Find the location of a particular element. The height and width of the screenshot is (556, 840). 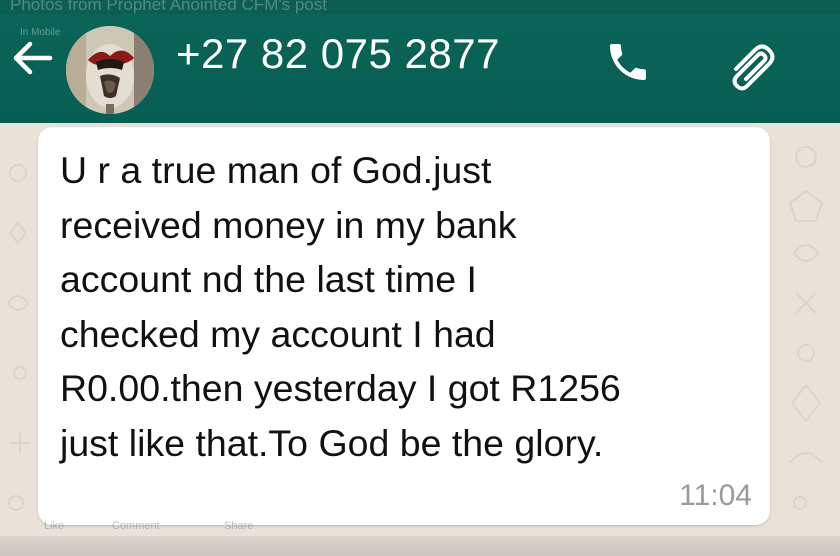

avatar is located at coordinates (110, 70).